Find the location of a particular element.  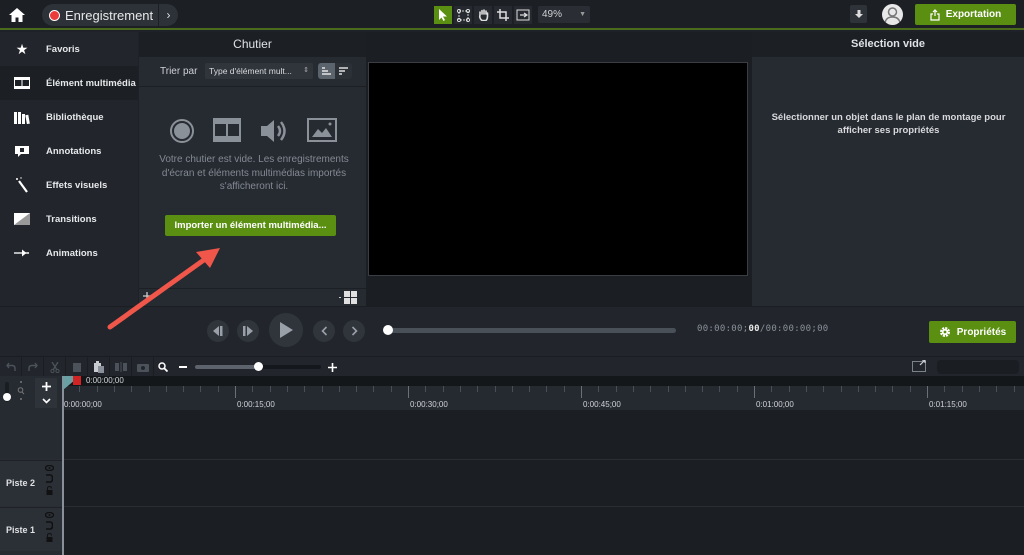

export-label: Exportation is located at coordinates (973, 14).